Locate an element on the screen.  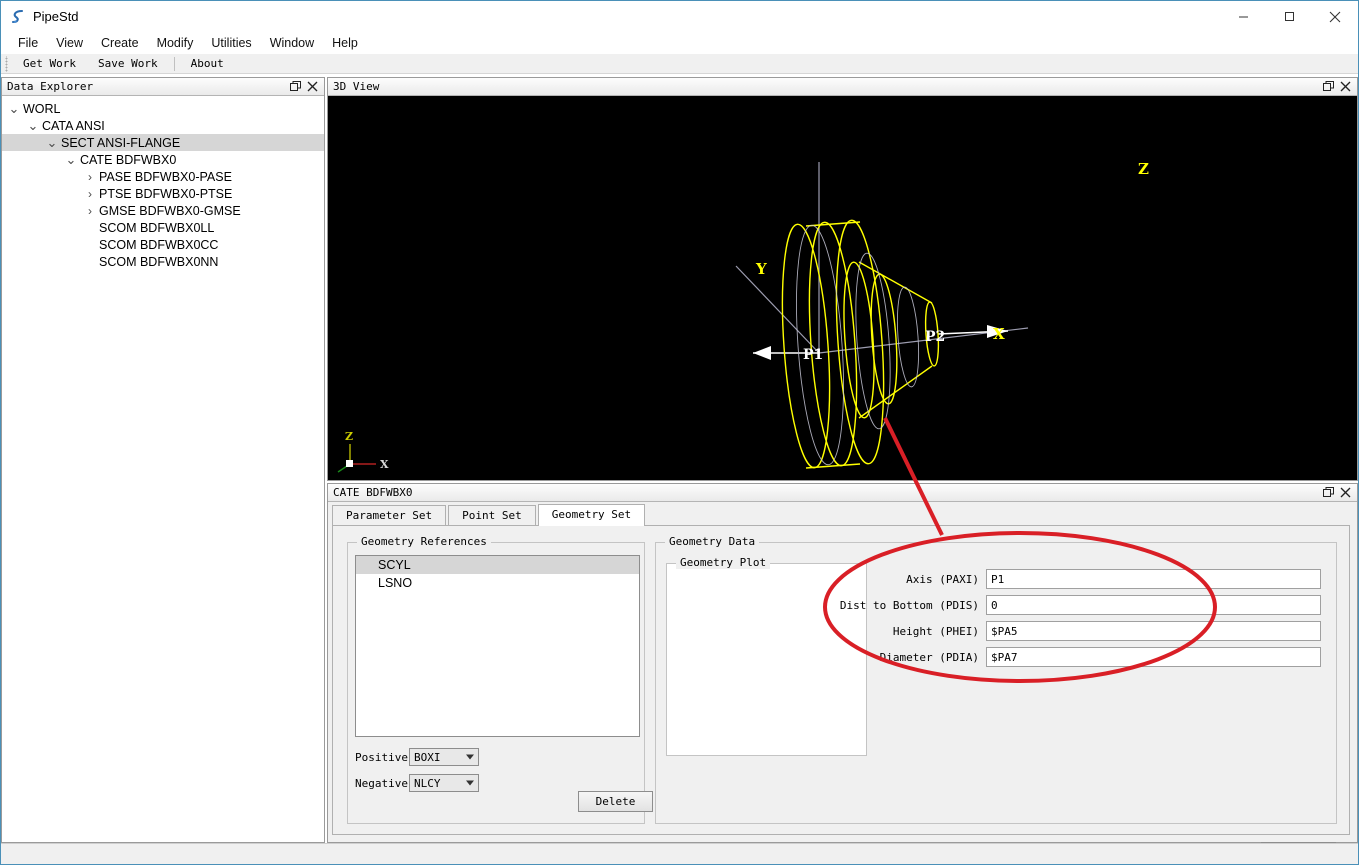
menu-item-help: Help is located at coordinates (345, 43).